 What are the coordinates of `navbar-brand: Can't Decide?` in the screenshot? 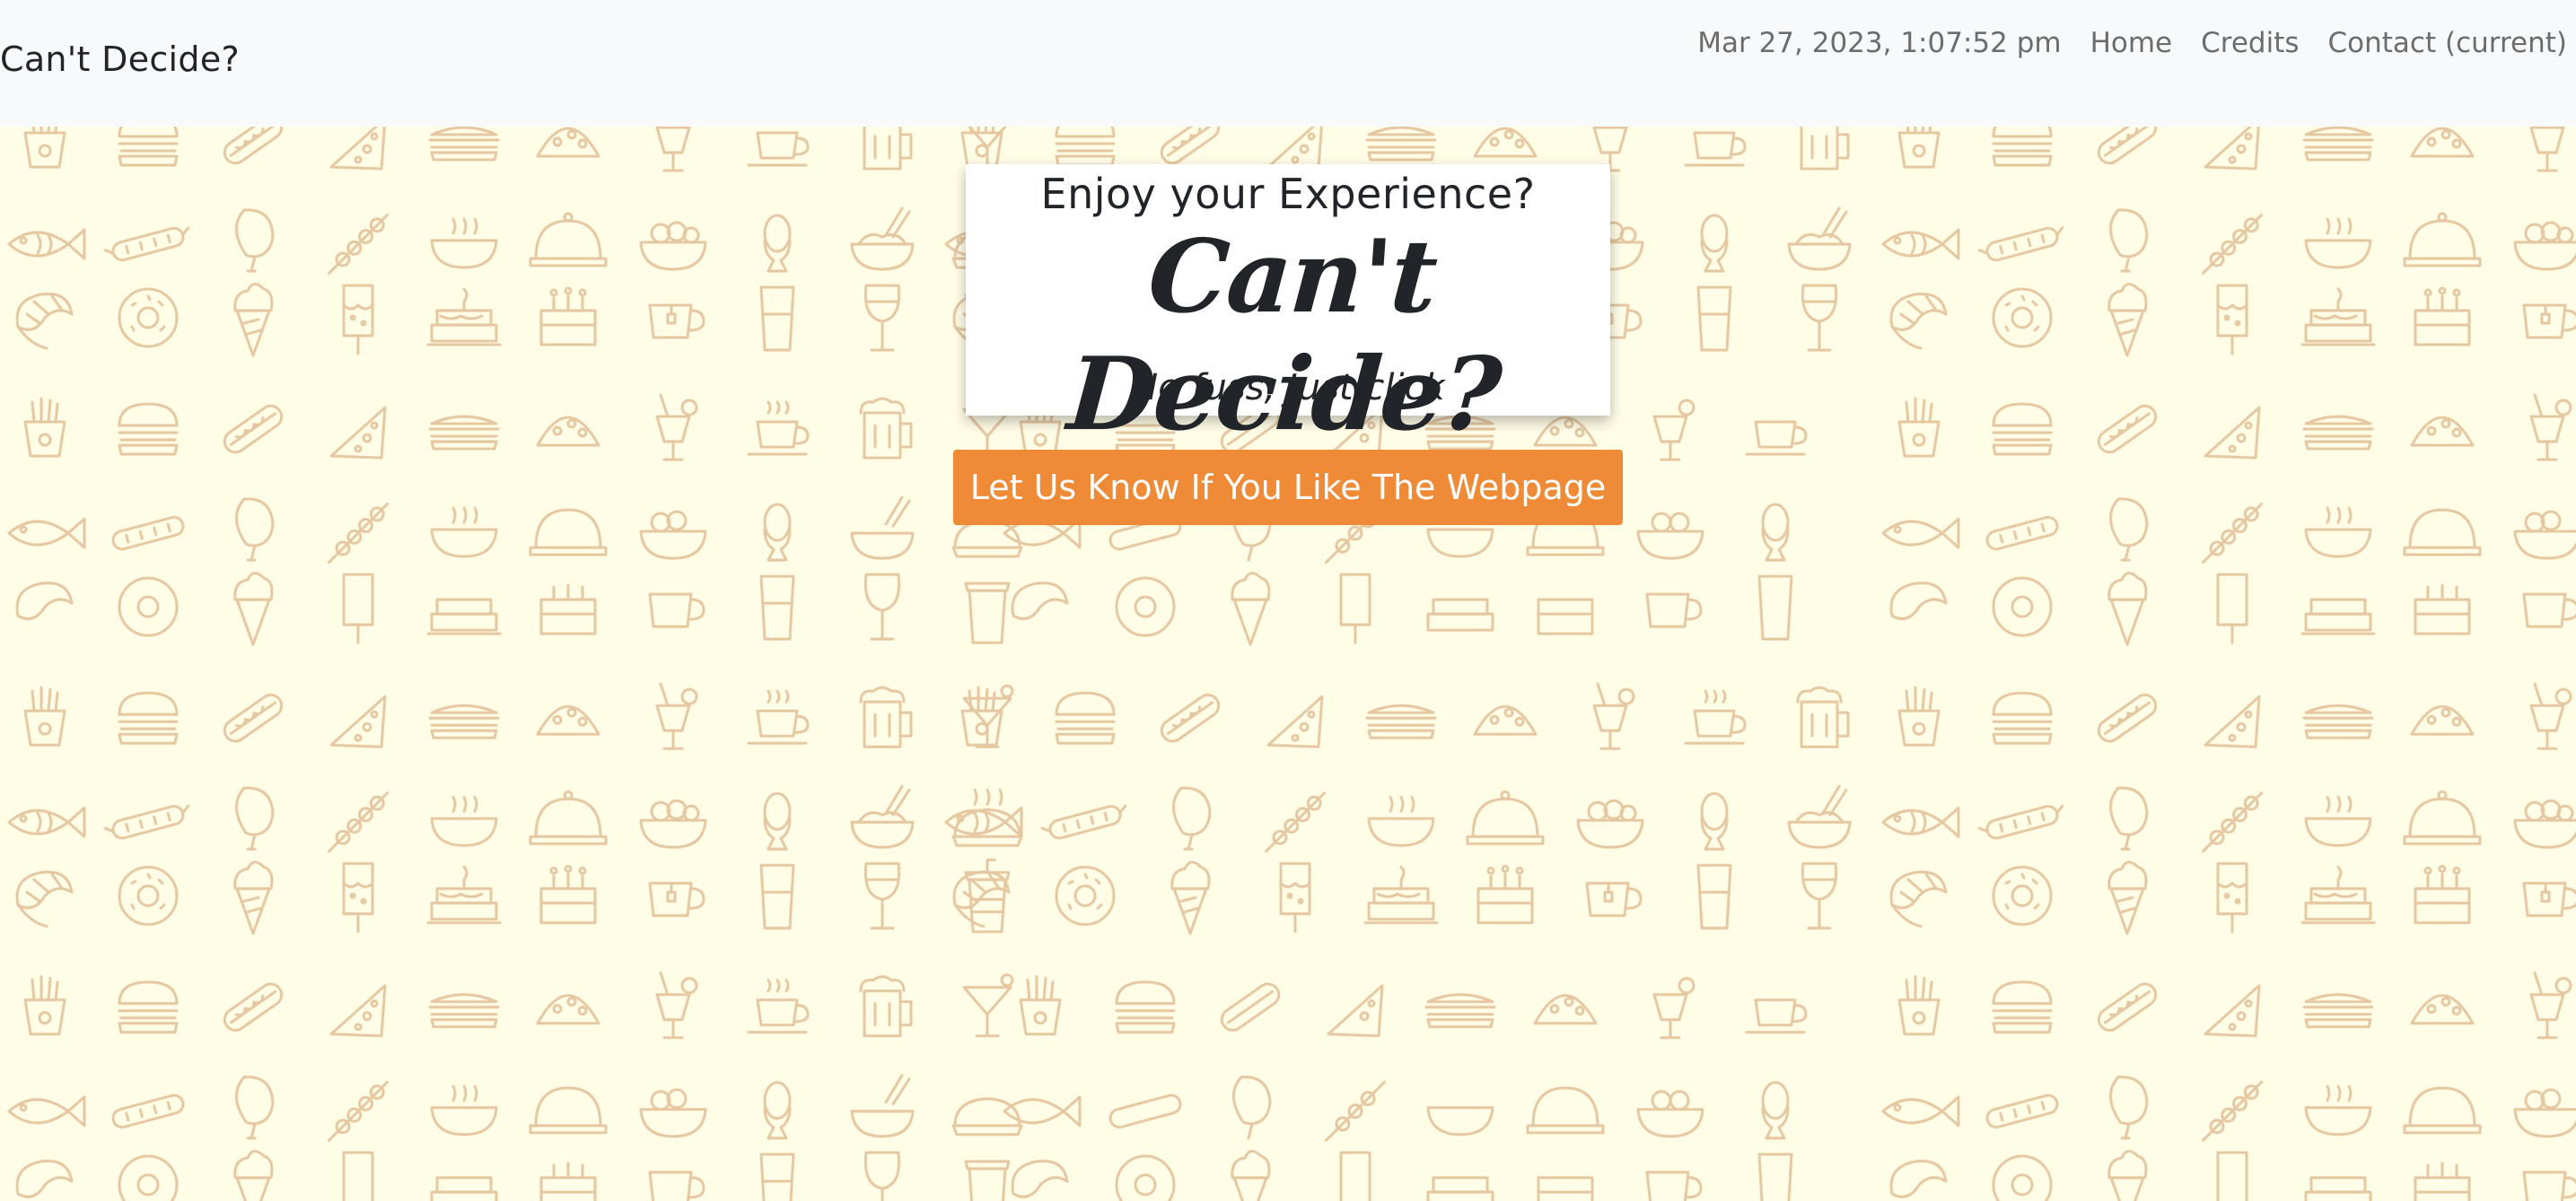 It's located at (120, 59).